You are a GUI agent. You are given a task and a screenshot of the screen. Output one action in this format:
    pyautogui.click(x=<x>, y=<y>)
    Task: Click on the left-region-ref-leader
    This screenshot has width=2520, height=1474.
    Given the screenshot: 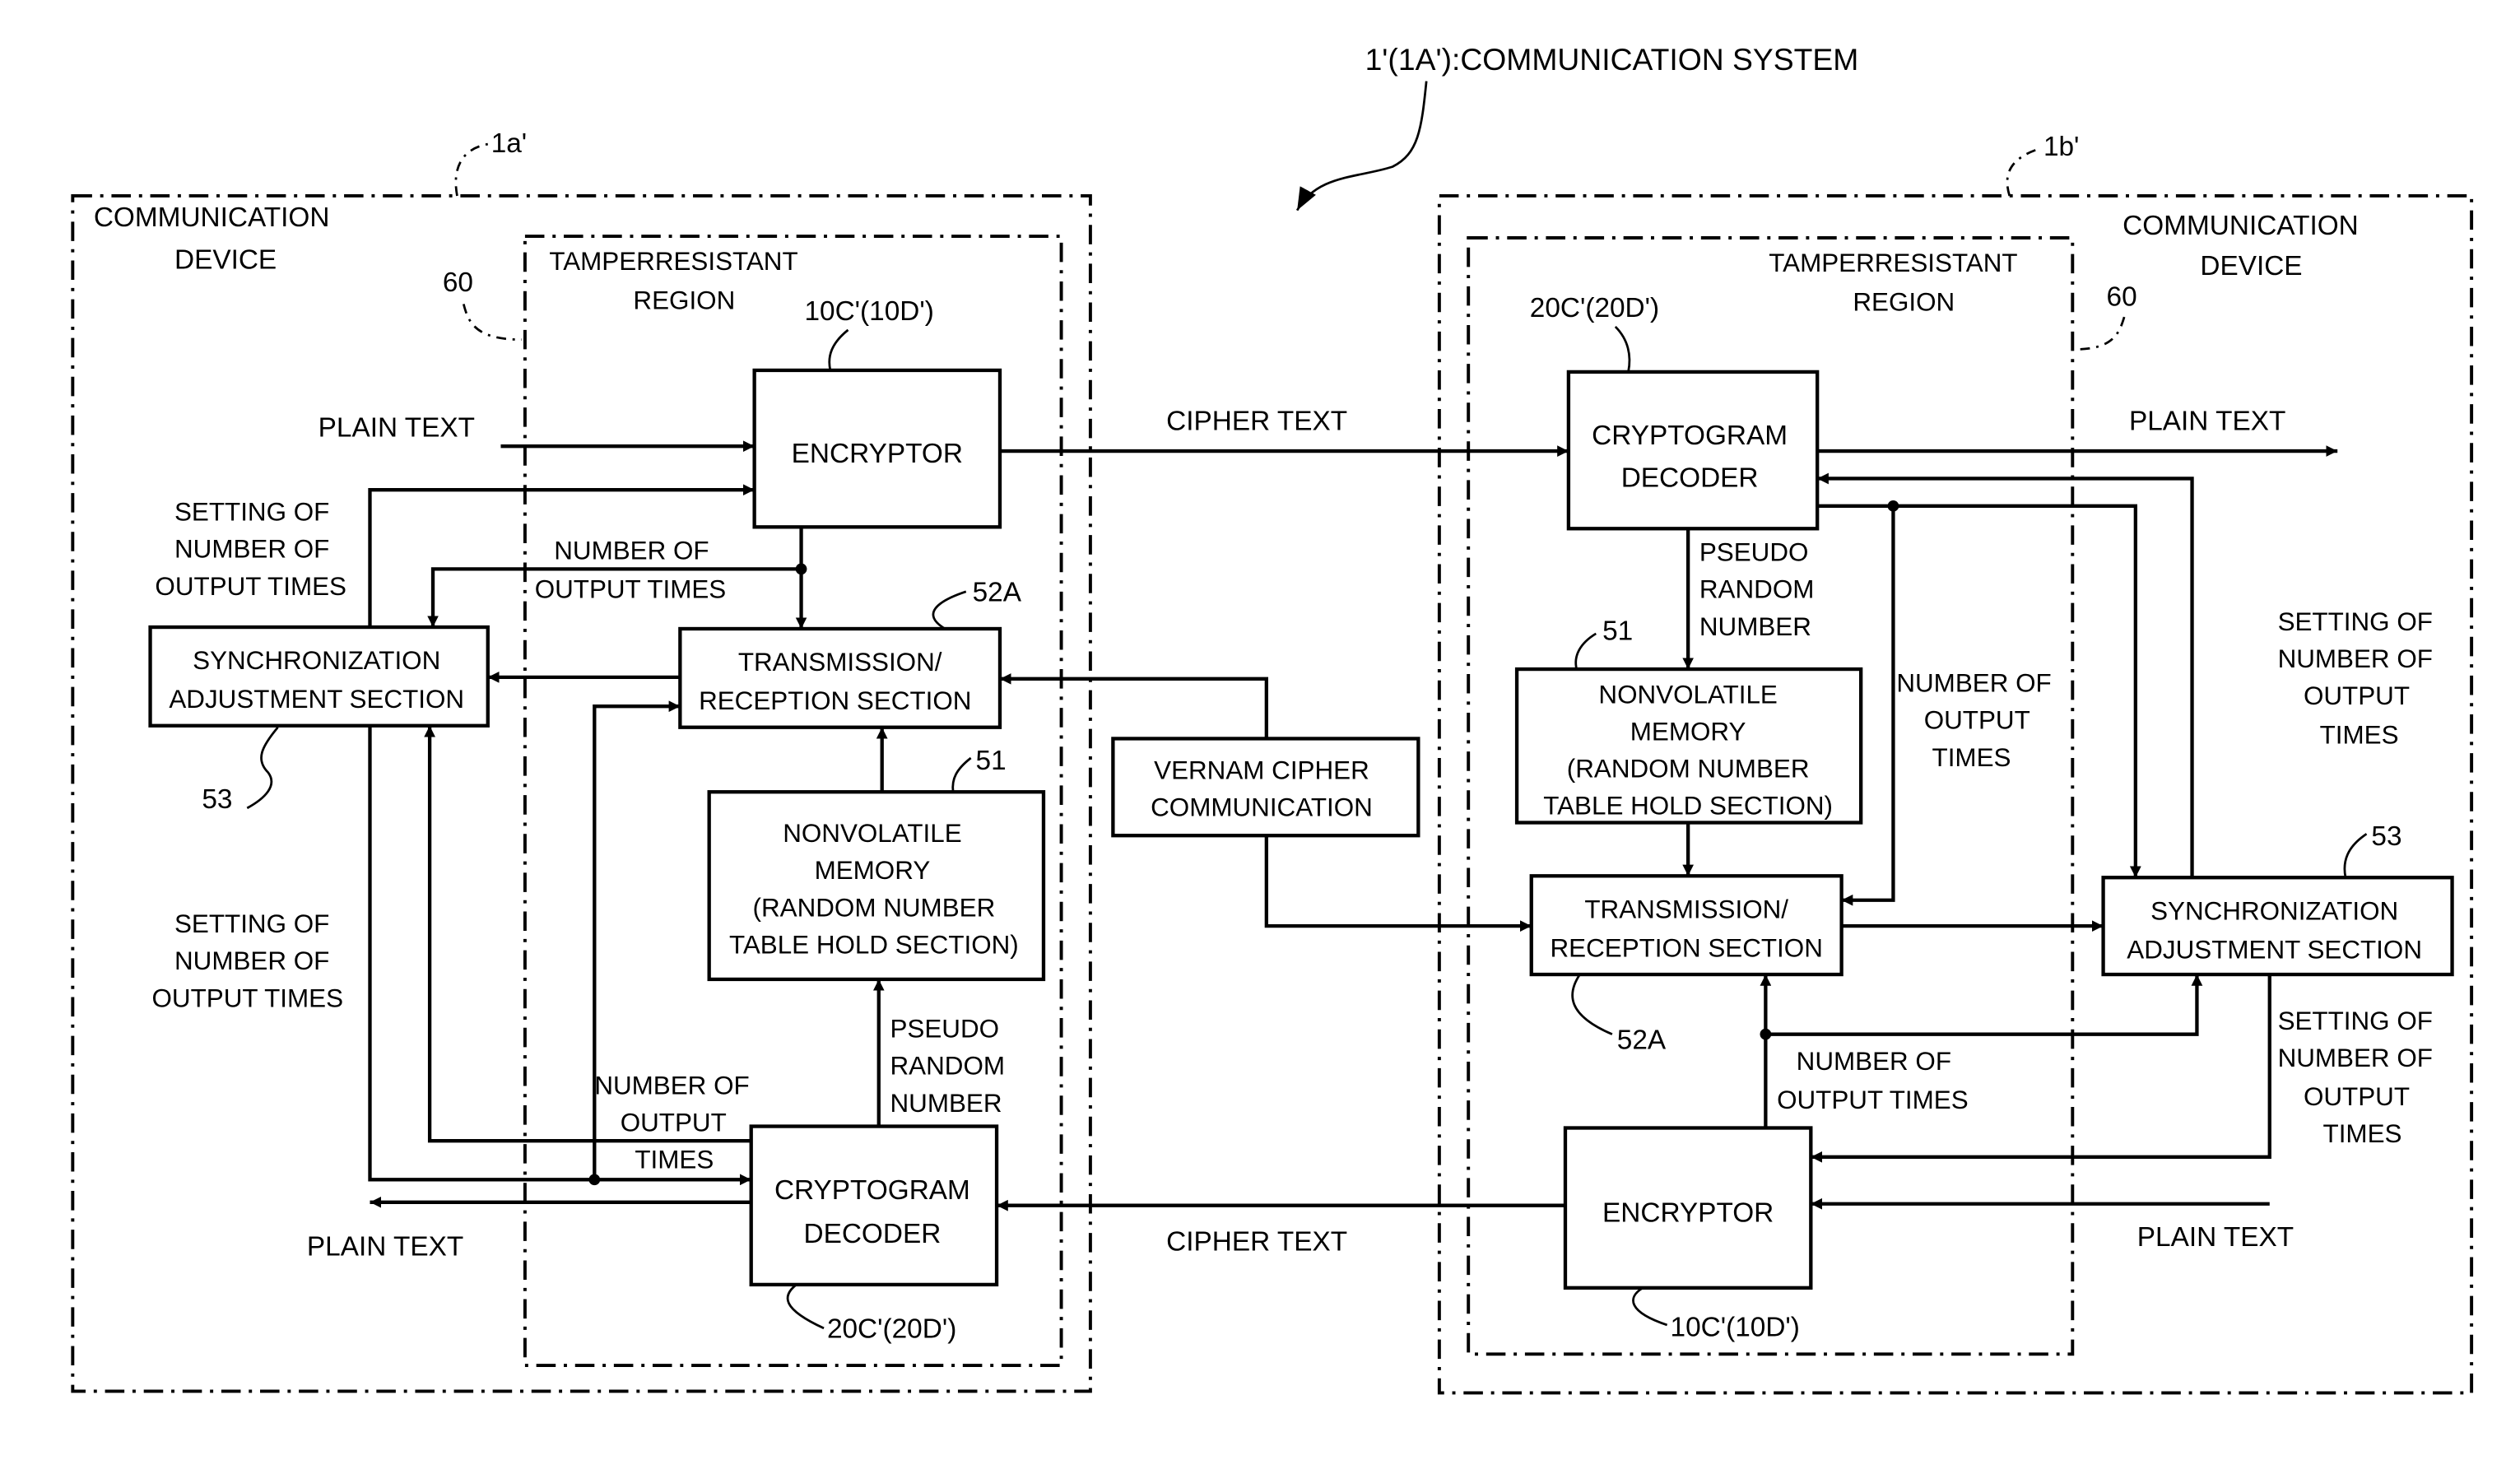 What is the action you would take?
    pyautogui.click(x=492, y=323)
    